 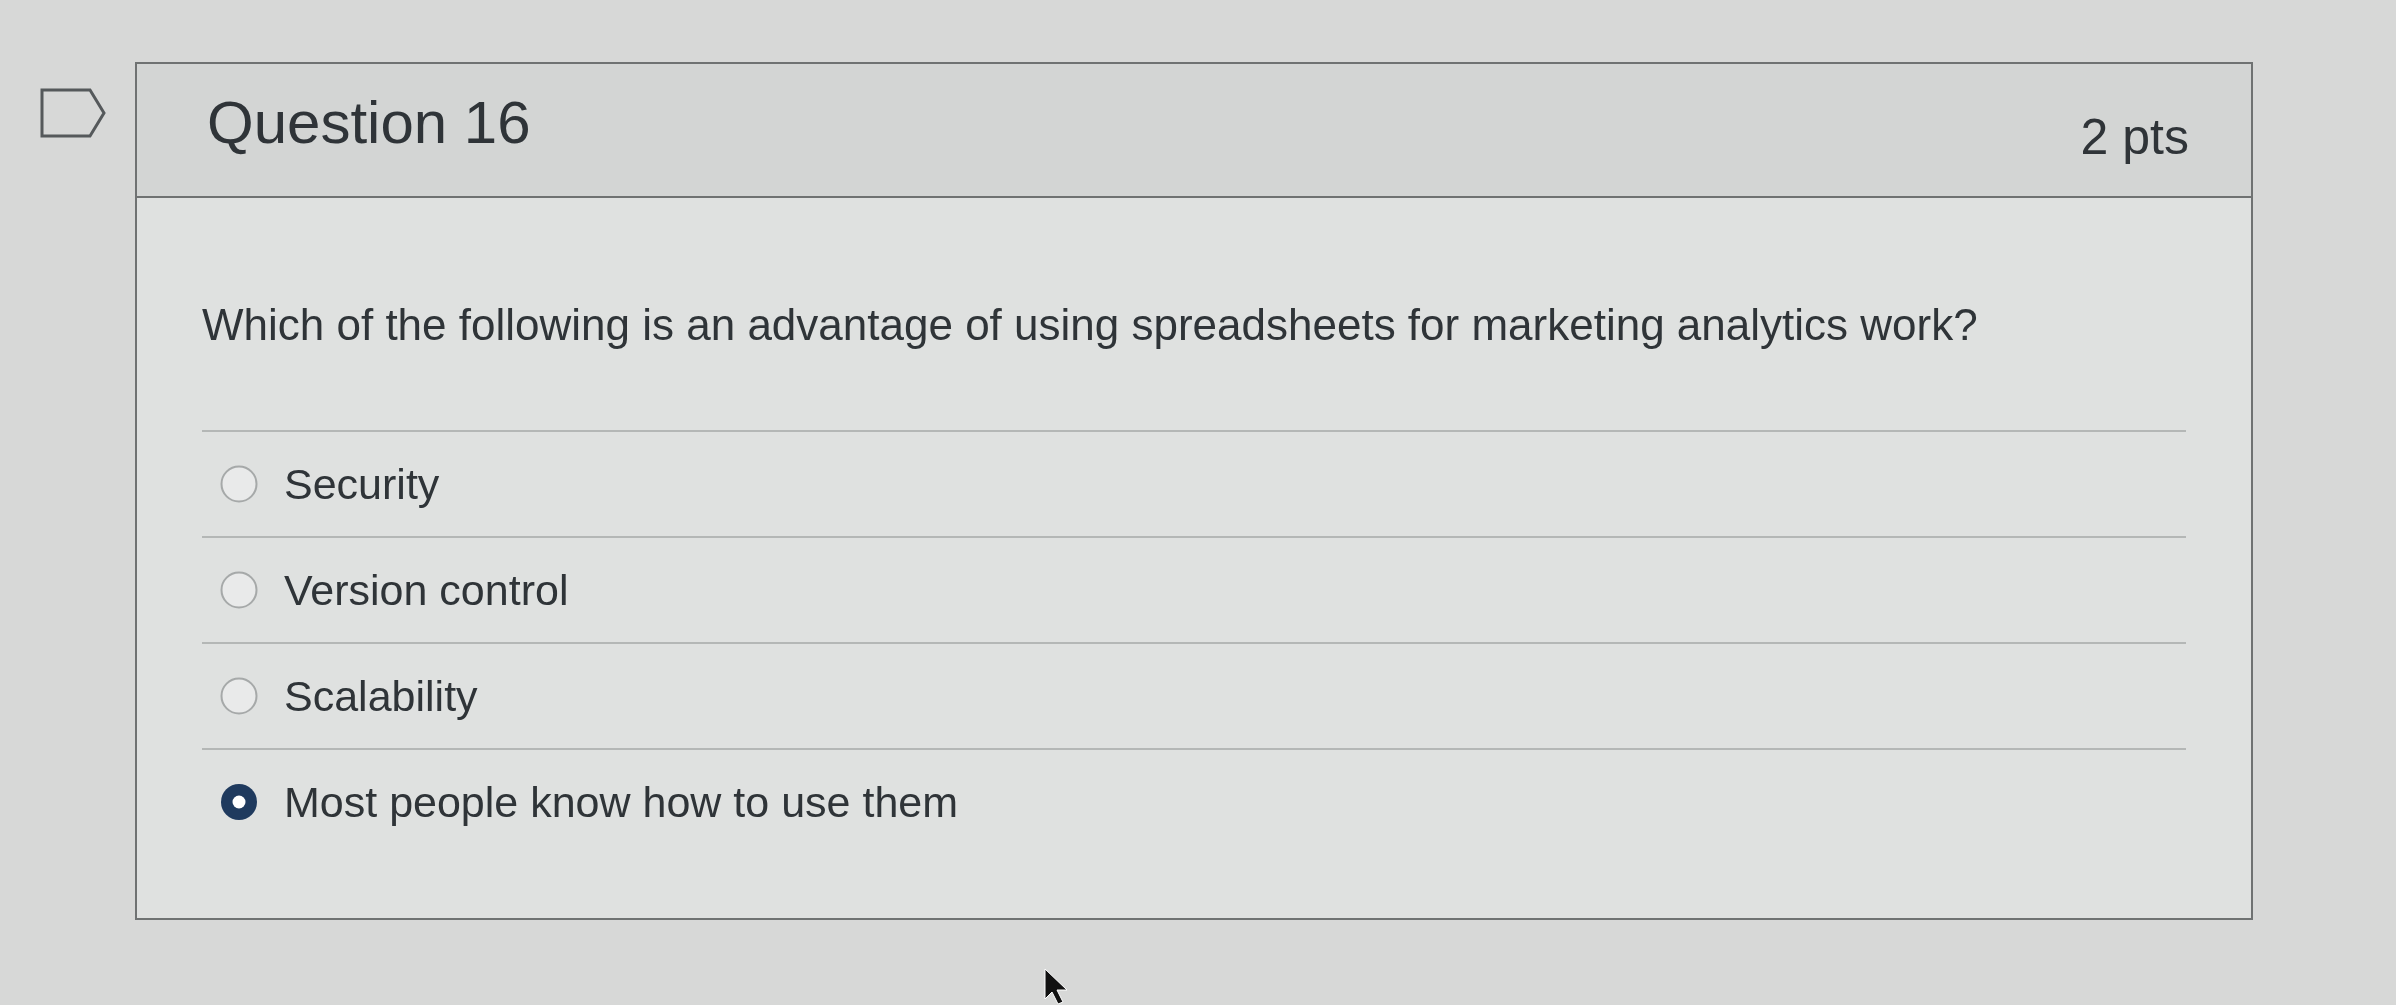 I want to click on answer-label: Security, so click(x=362, y=484).